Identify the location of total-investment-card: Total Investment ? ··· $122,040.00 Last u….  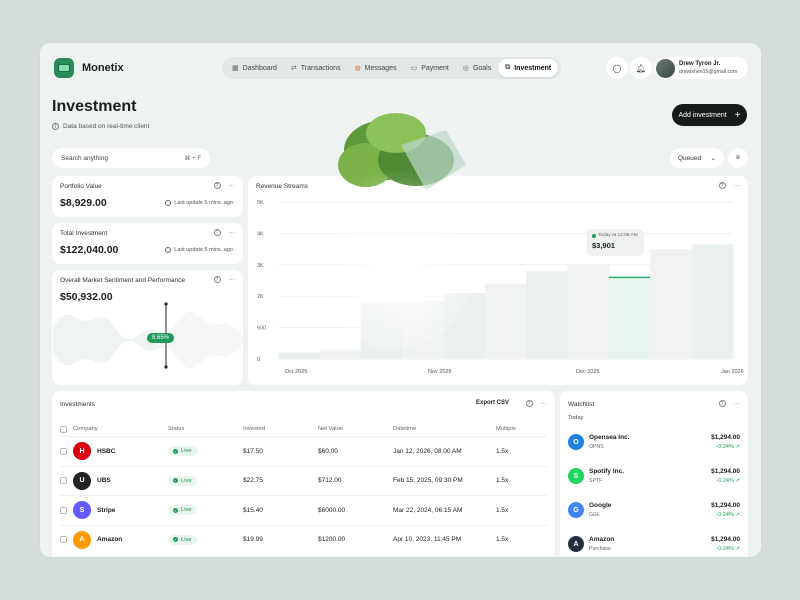
(147, 243).